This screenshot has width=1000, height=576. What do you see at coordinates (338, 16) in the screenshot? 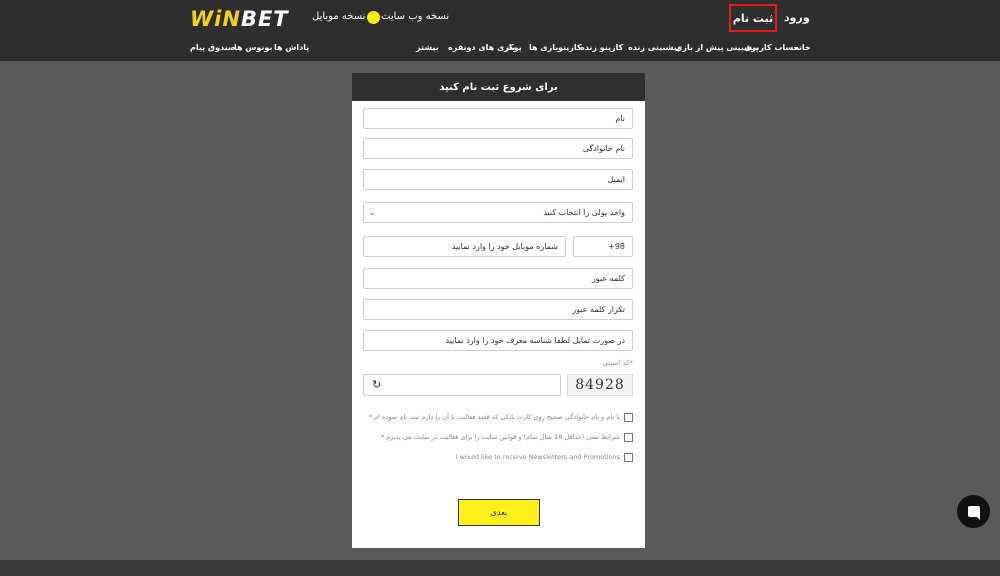
I see `mobile-version-link: نسخه موبایل` at bounding box center [338, 16].